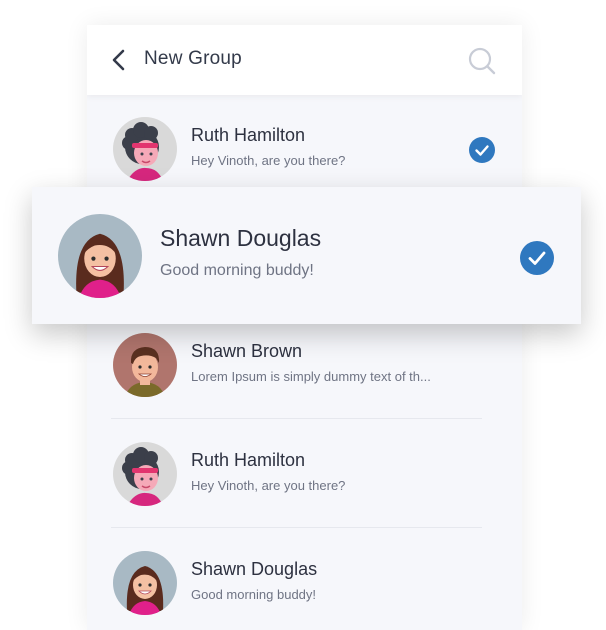  Describe the element at coordinates (304, 474) in the screenshot. I see `contact-row: Ruth Hamilton Hey Vinoth, are you there?` at that location.